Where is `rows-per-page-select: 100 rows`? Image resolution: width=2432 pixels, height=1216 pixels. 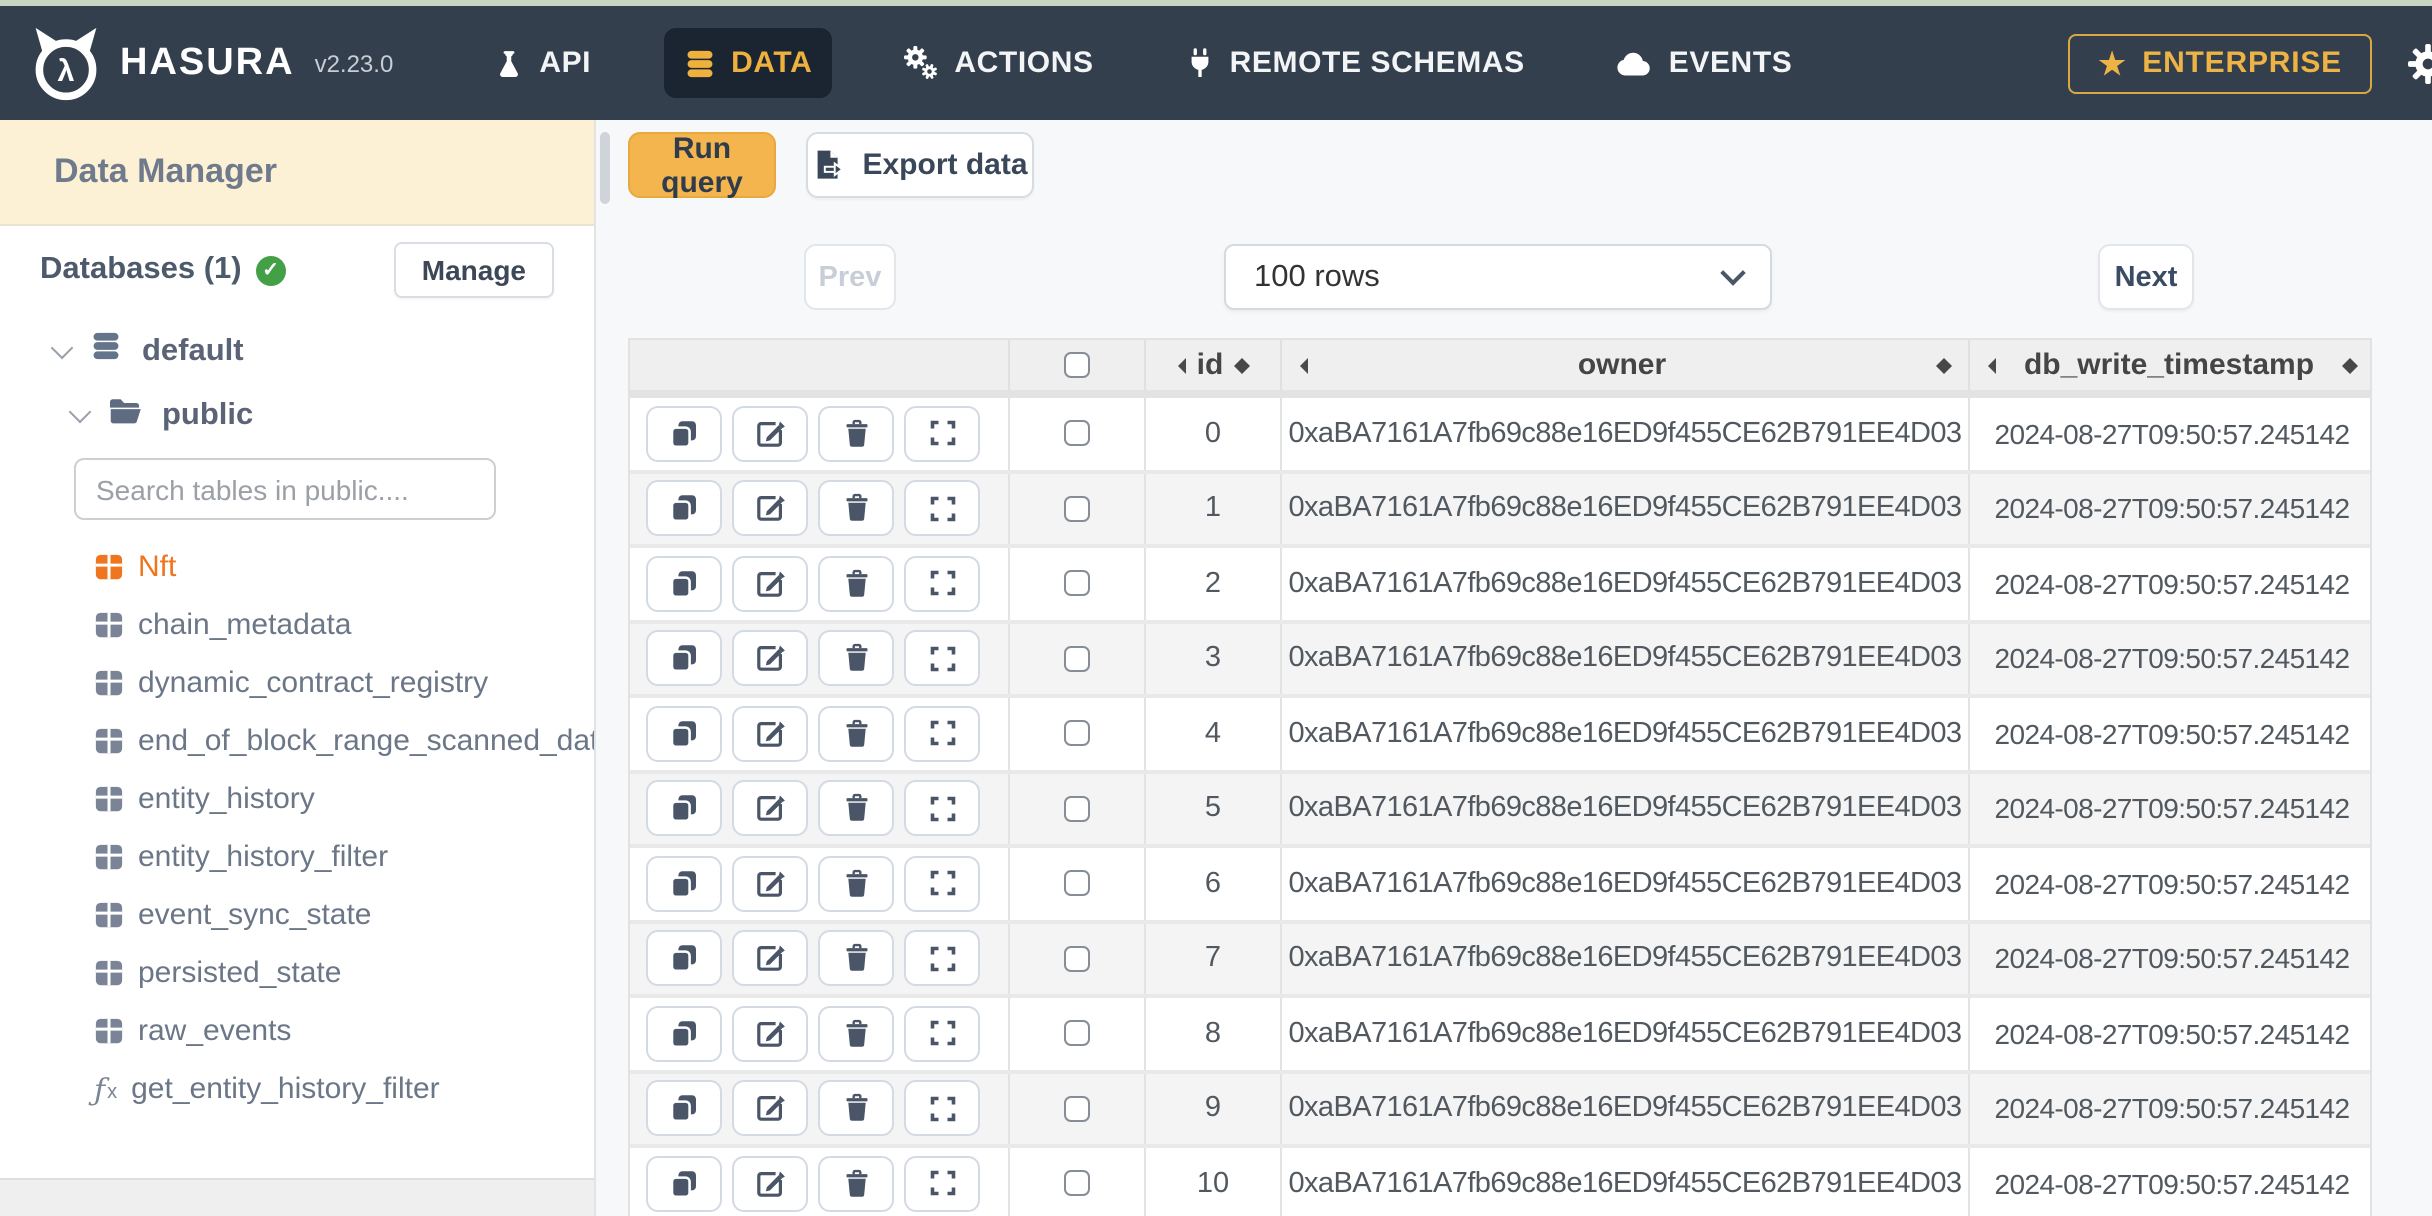
rows-per-page-select: 100 rows is located at coordinates (1498, 277).